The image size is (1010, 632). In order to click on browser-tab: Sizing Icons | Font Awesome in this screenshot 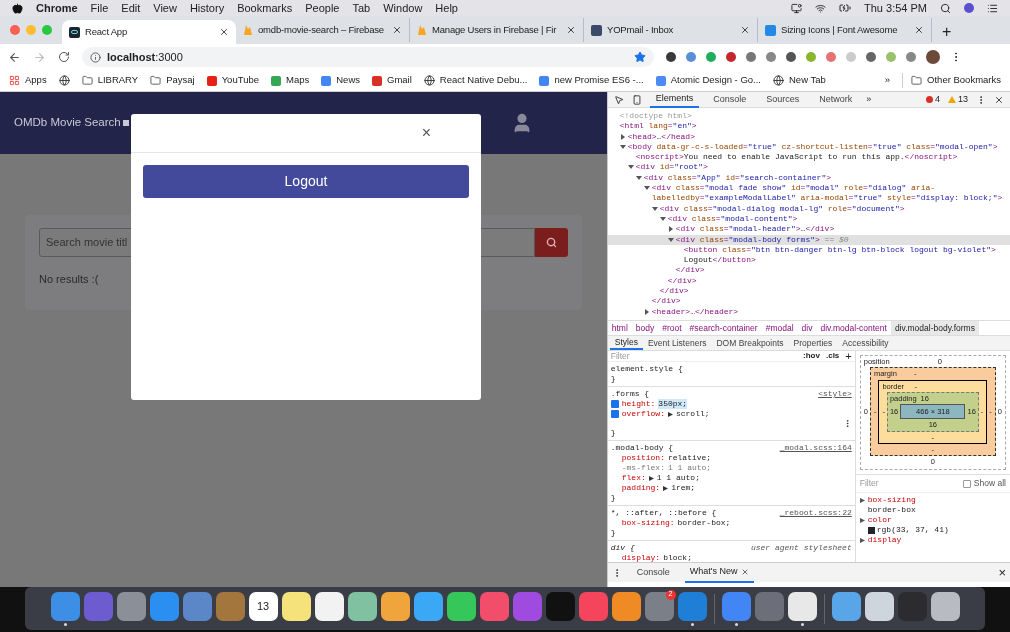, I will do `click(845, 30)`.